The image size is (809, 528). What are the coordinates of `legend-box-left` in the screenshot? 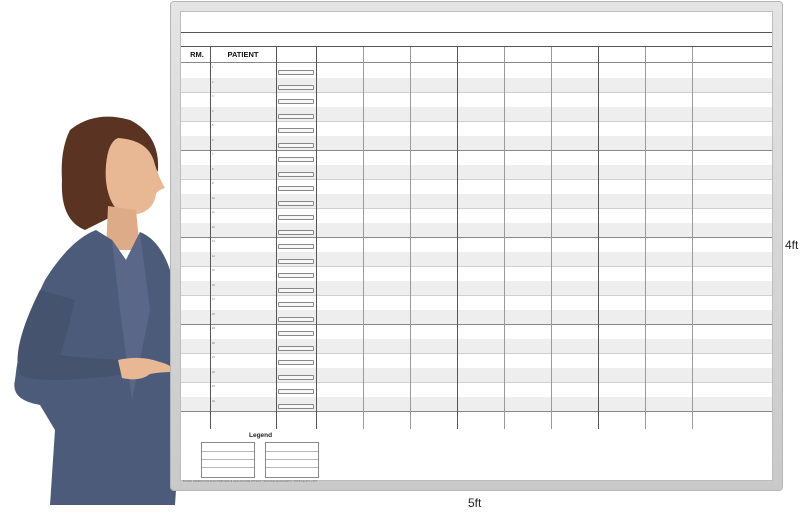 It's located at (228, 460).